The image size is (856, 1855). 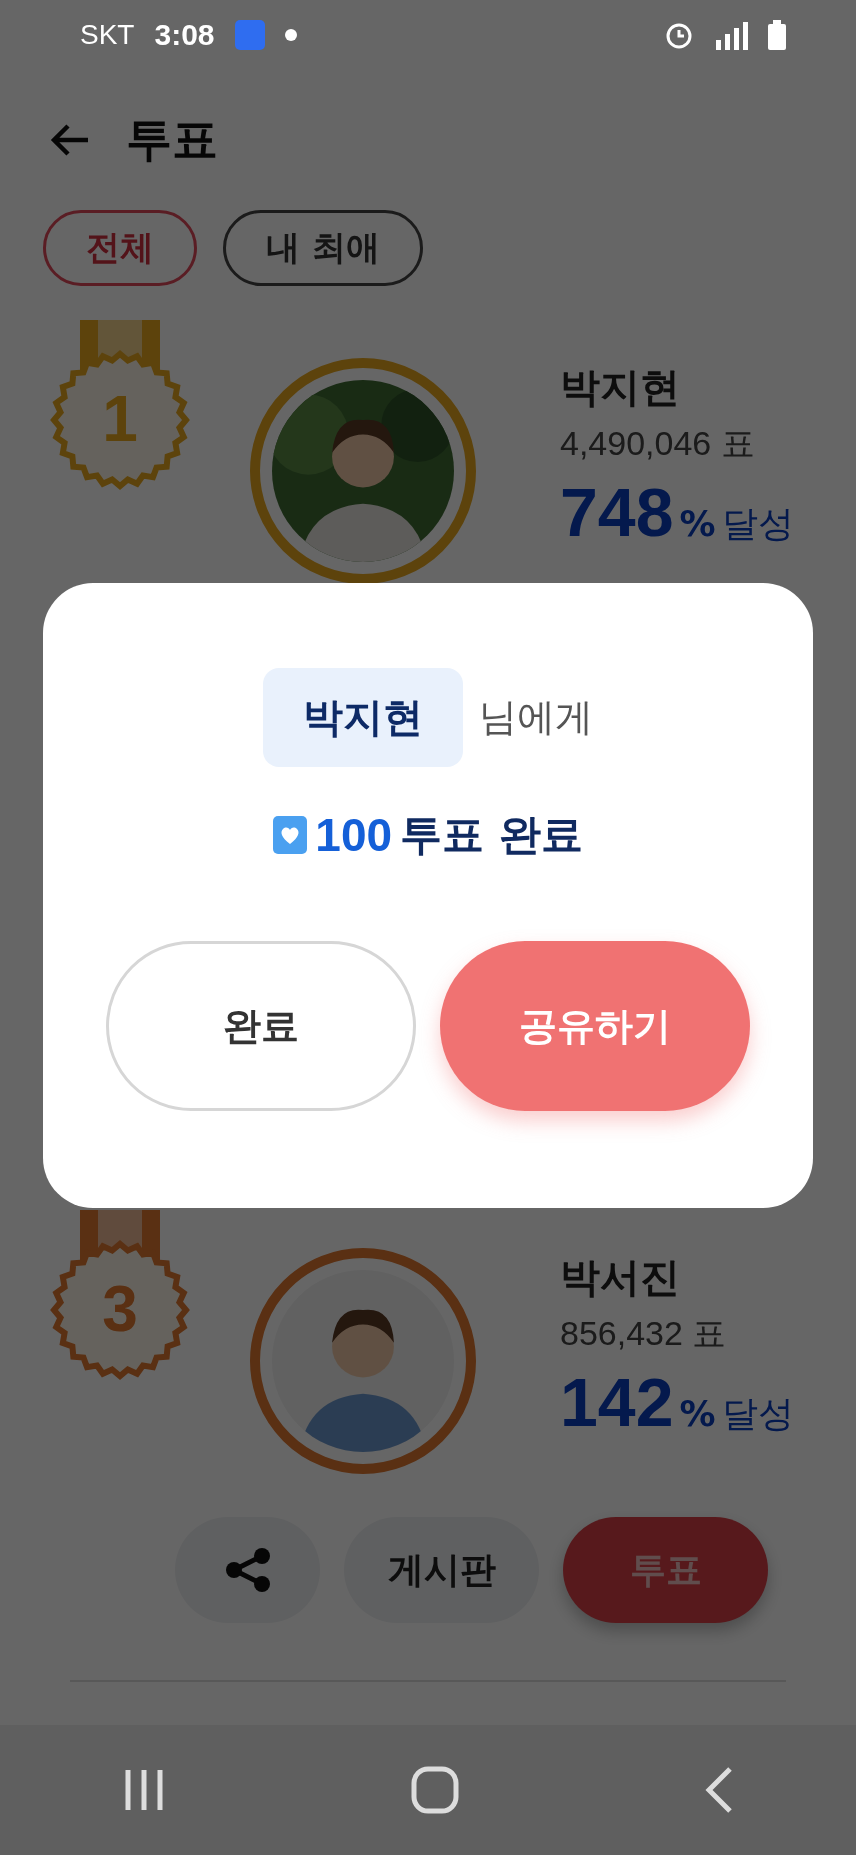 I want to click on recipient-name: 박지현, so click(x=363, y=717).